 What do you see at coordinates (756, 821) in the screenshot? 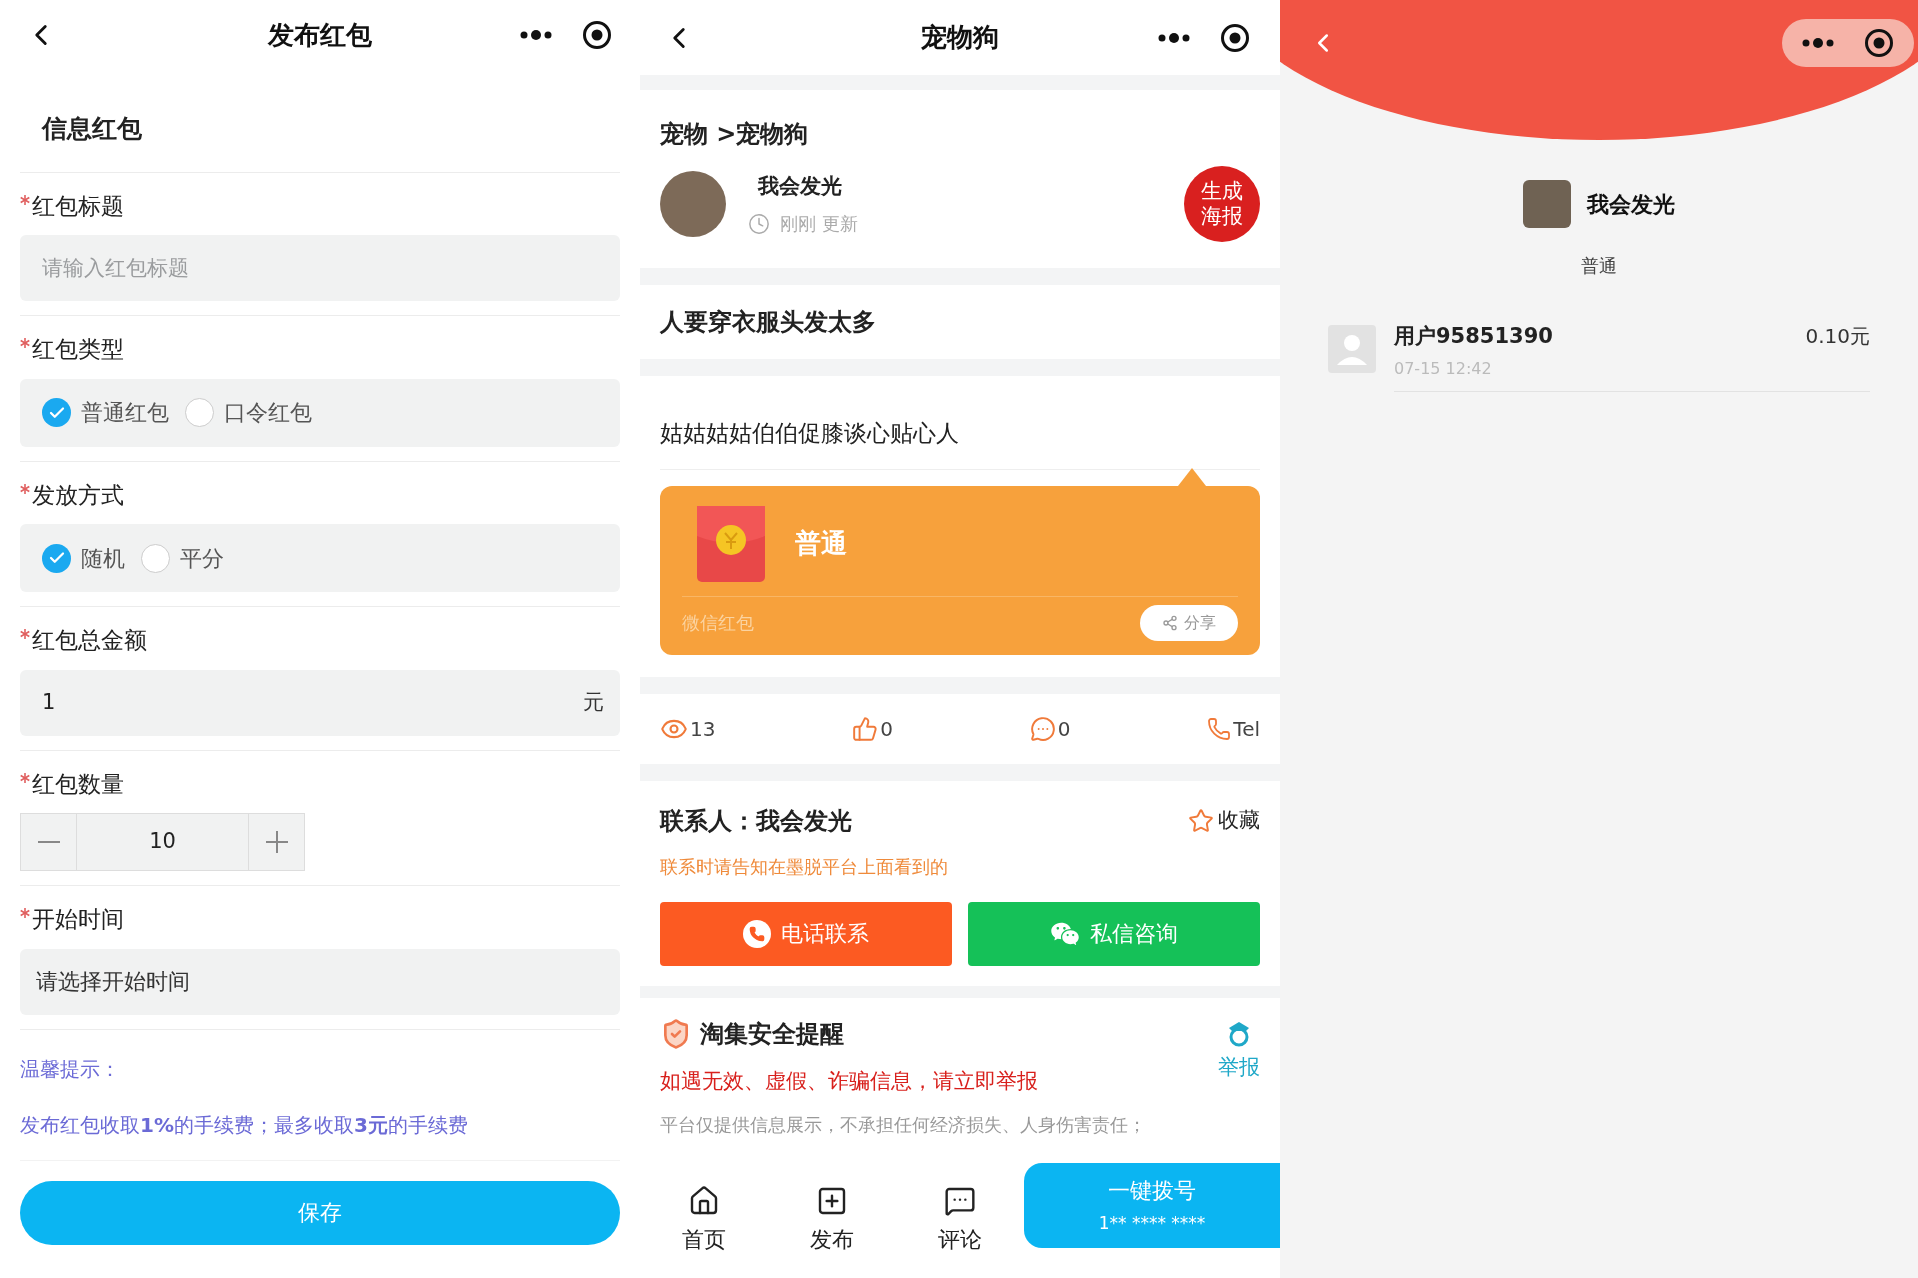
I see `contact-heading: 联系人：我会发光` at bounding box center [756, 821].